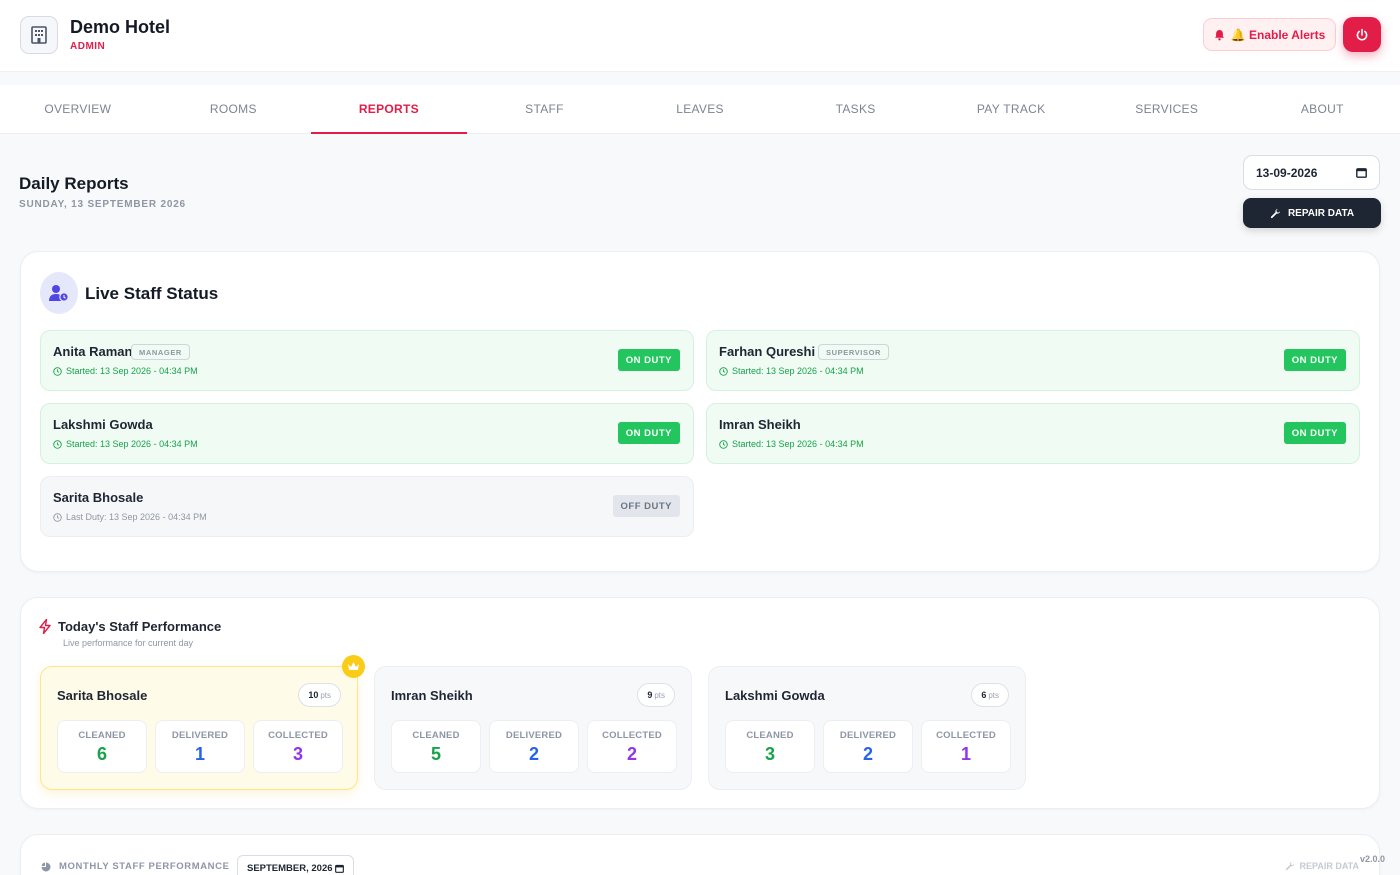 This screenshot has width=1400, height=875. What do you see at coordinates (1219, 34) in the screenshot?
I see `bell-icon` at bounding box center [1219, 34].